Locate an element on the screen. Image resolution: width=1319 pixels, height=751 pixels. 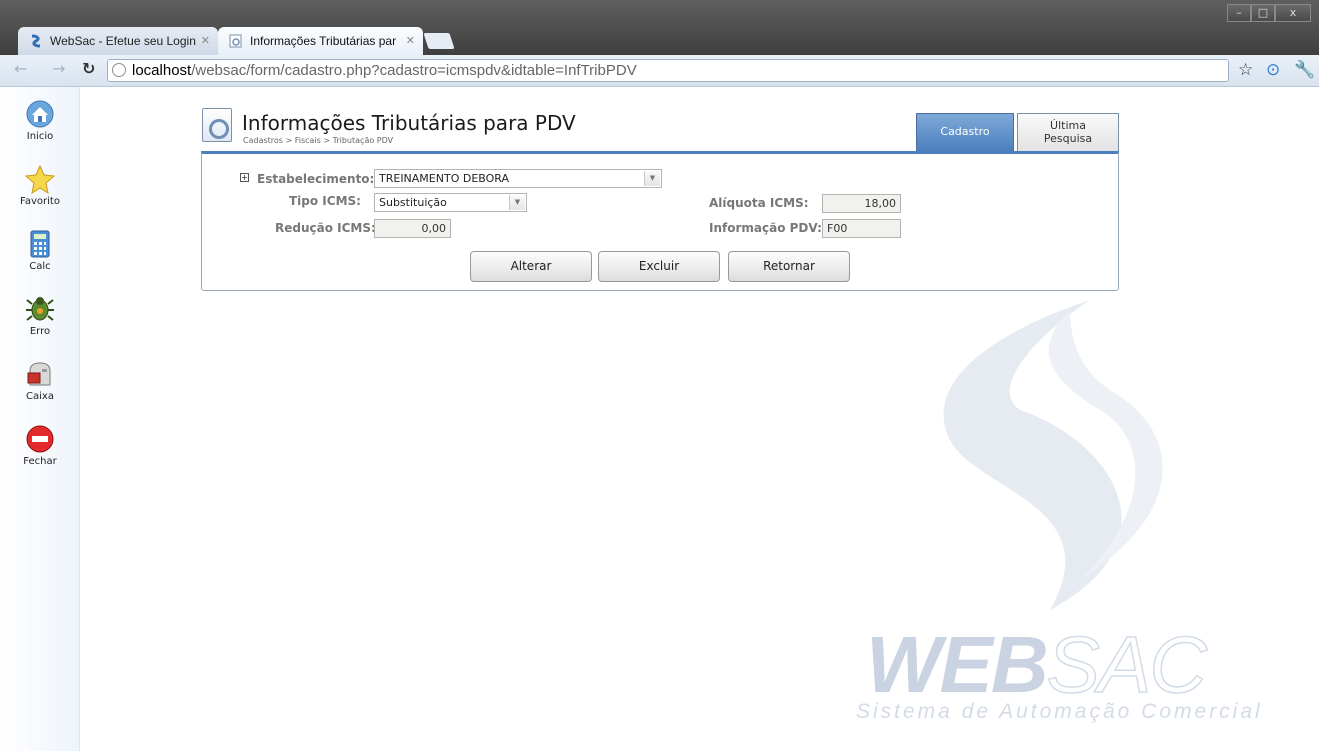
new-tab-button is located at coordinates (439, 41).